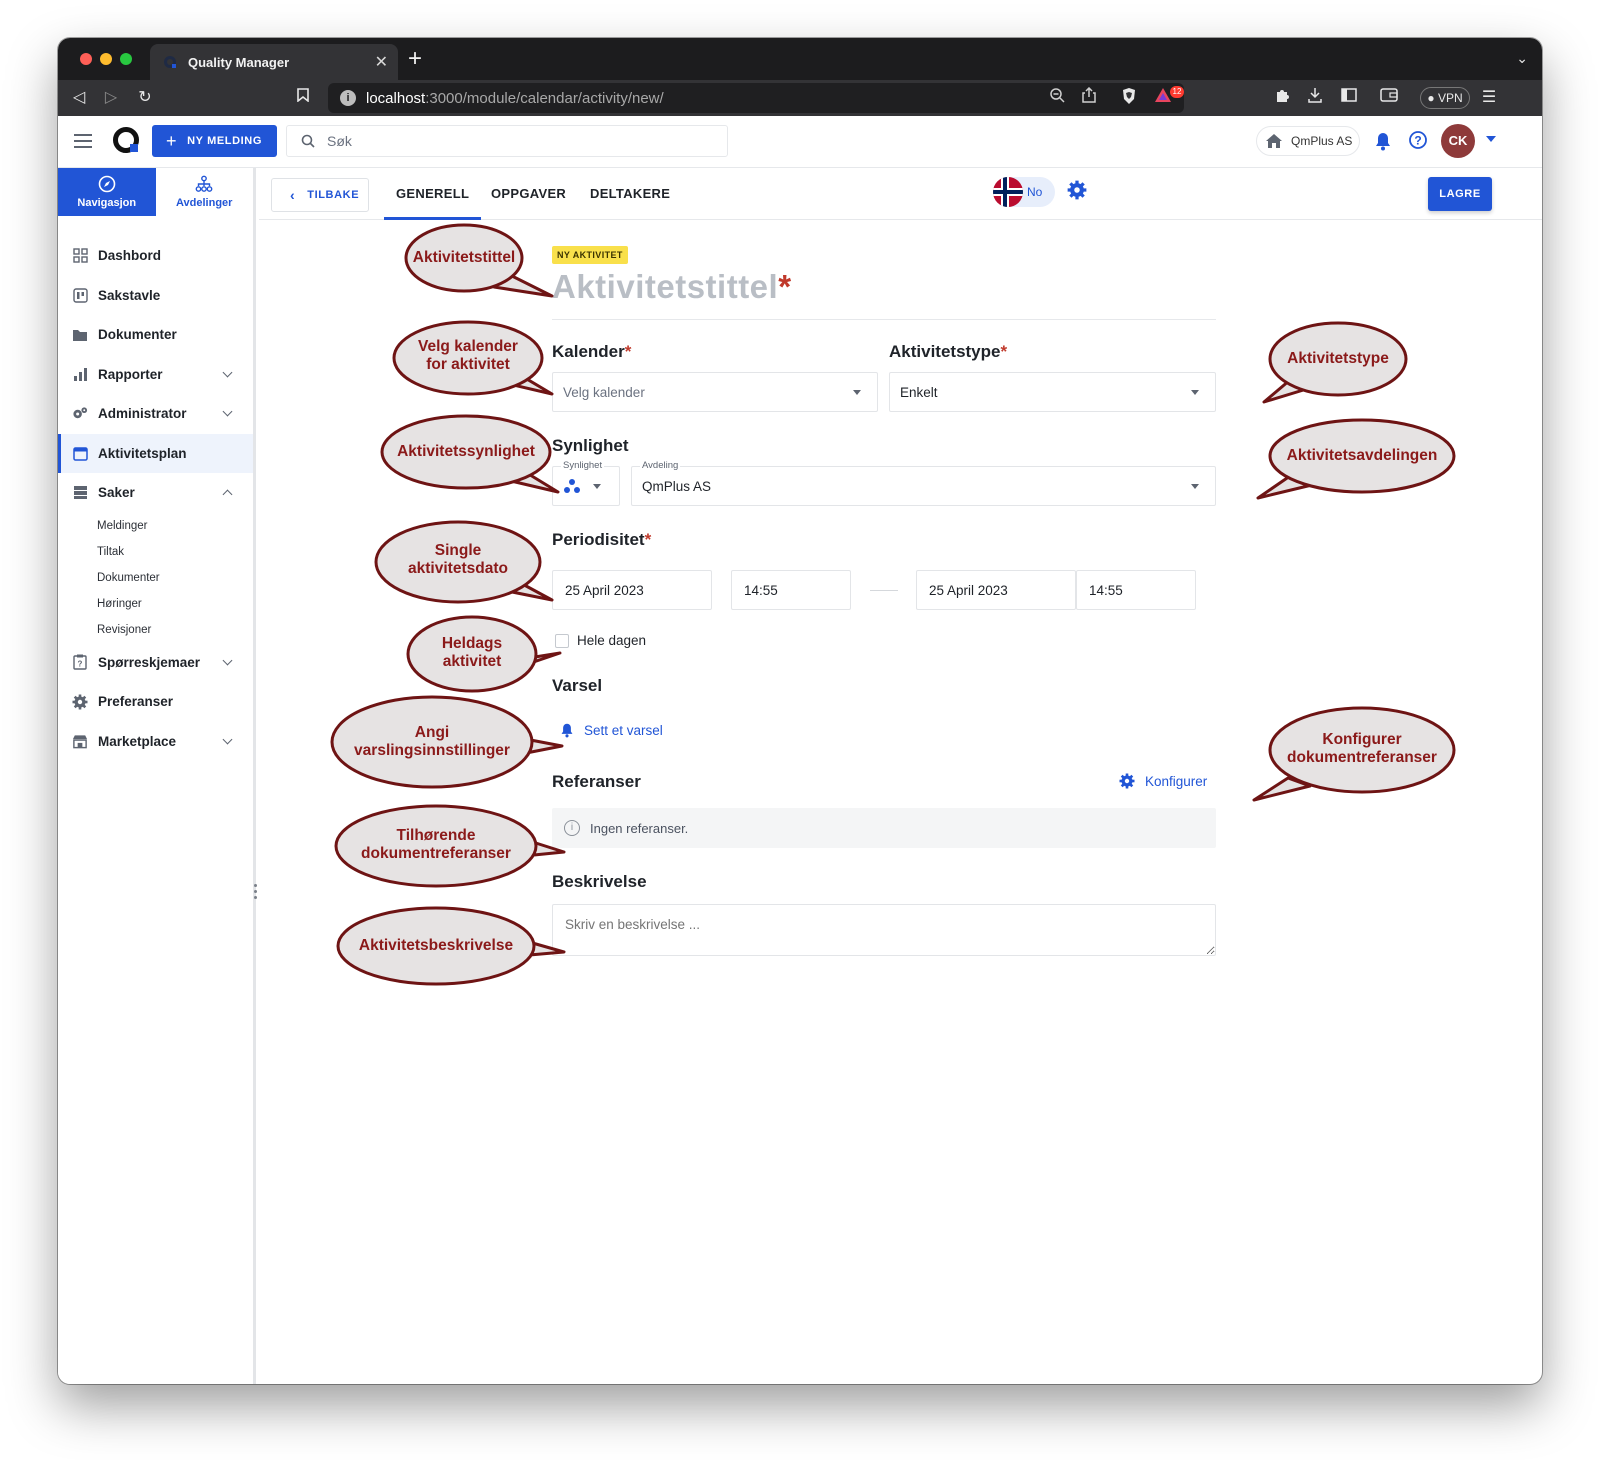  Describe the element at coordinates (1460, 194) in the screenshot. I see `save-button: LAGRE` at that location.